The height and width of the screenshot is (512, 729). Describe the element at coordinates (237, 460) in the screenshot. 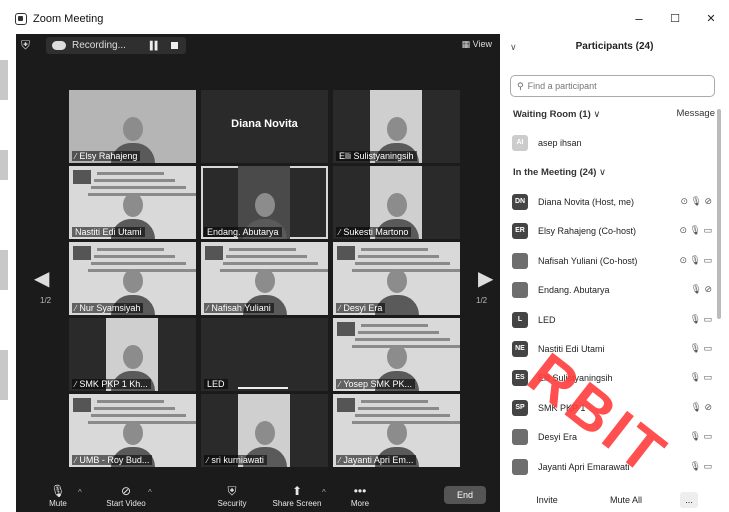

I see `tile-name-text: sri kurniawati` at that location.